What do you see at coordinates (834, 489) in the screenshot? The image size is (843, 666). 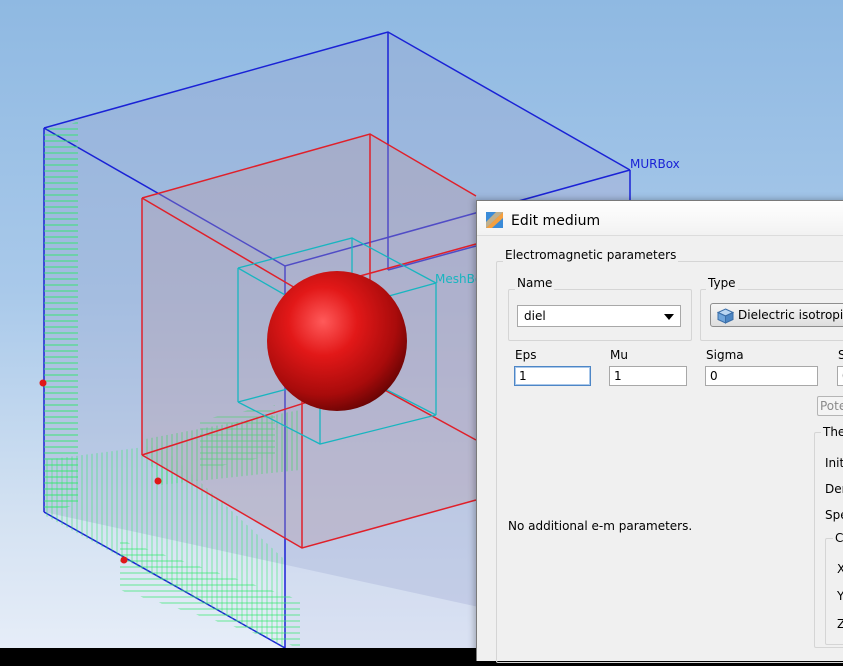 I see `thermal-density-label: Density` at bounding box center [834, 489].